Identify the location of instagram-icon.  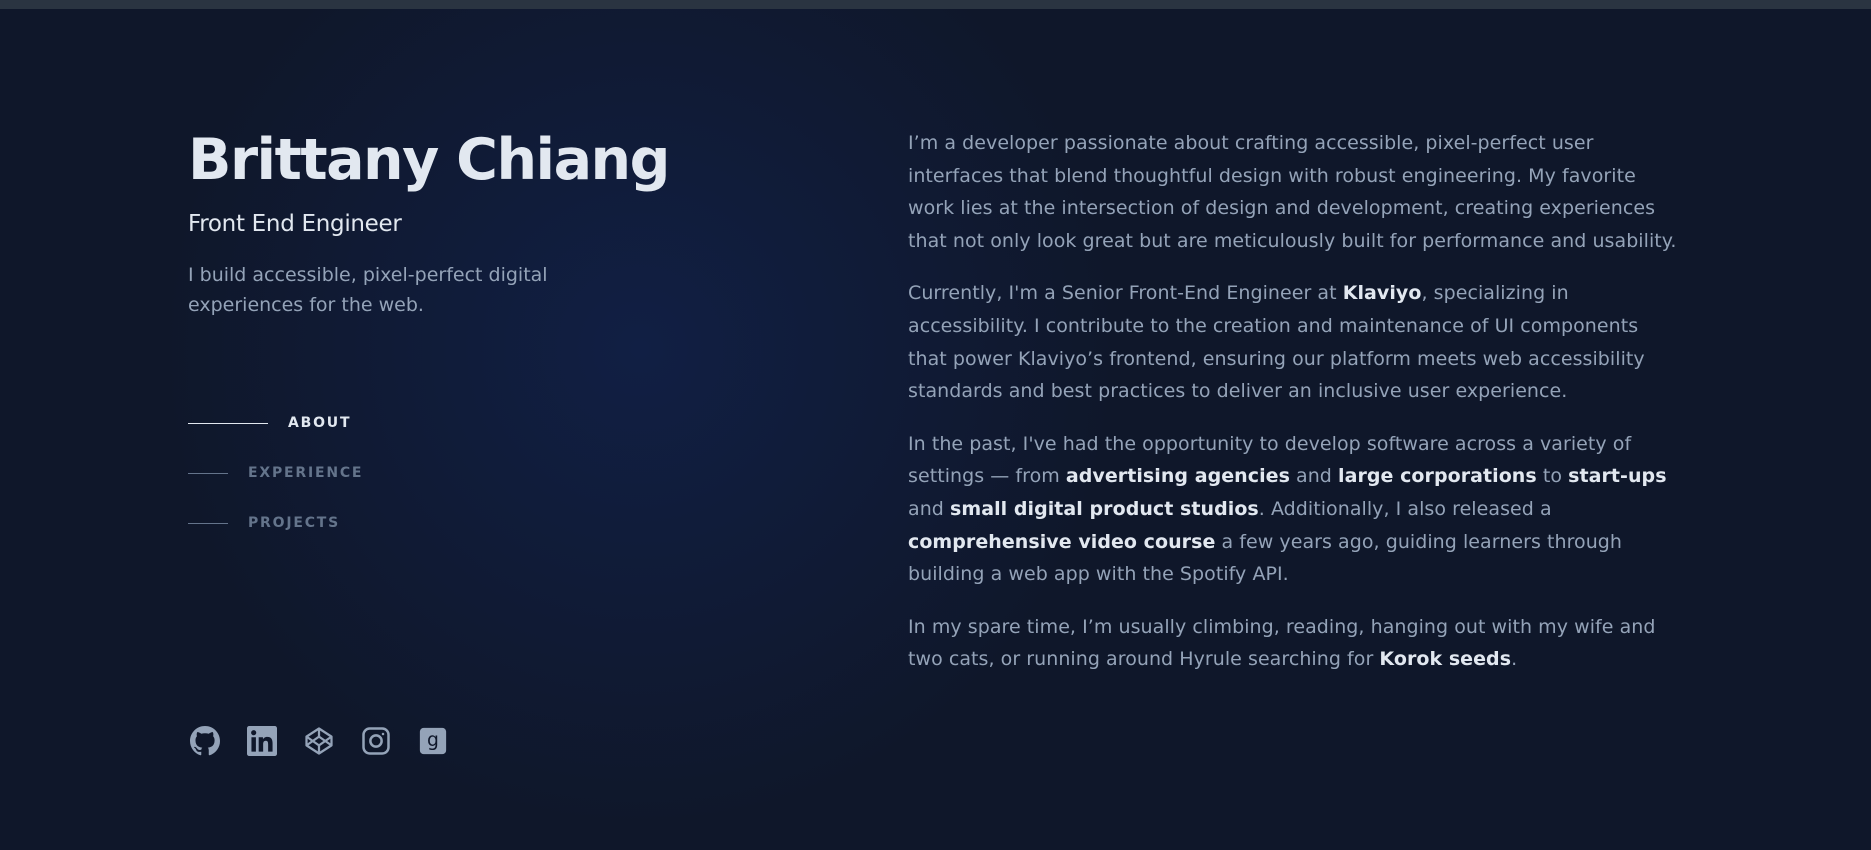
(376, 741).